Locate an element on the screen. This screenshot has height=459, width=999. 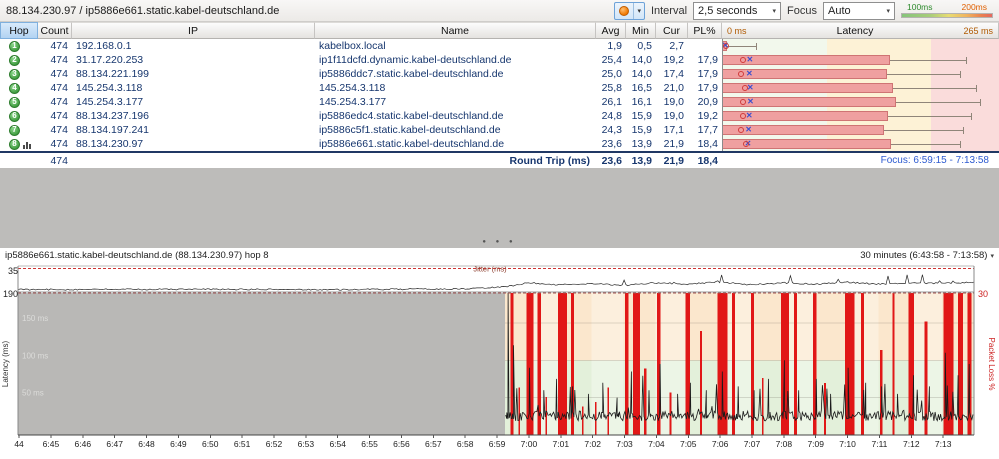
name-cell: 145.254.3.118 is located at coordinates (352, 88).